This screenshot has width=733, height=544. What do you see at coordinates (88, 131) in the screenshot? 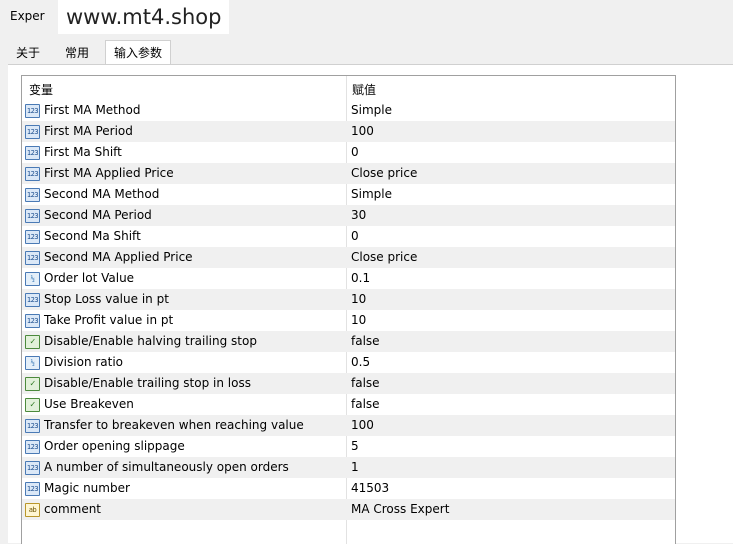
I see `parameter-name: First MA Period` at bounding box center [88, 131].